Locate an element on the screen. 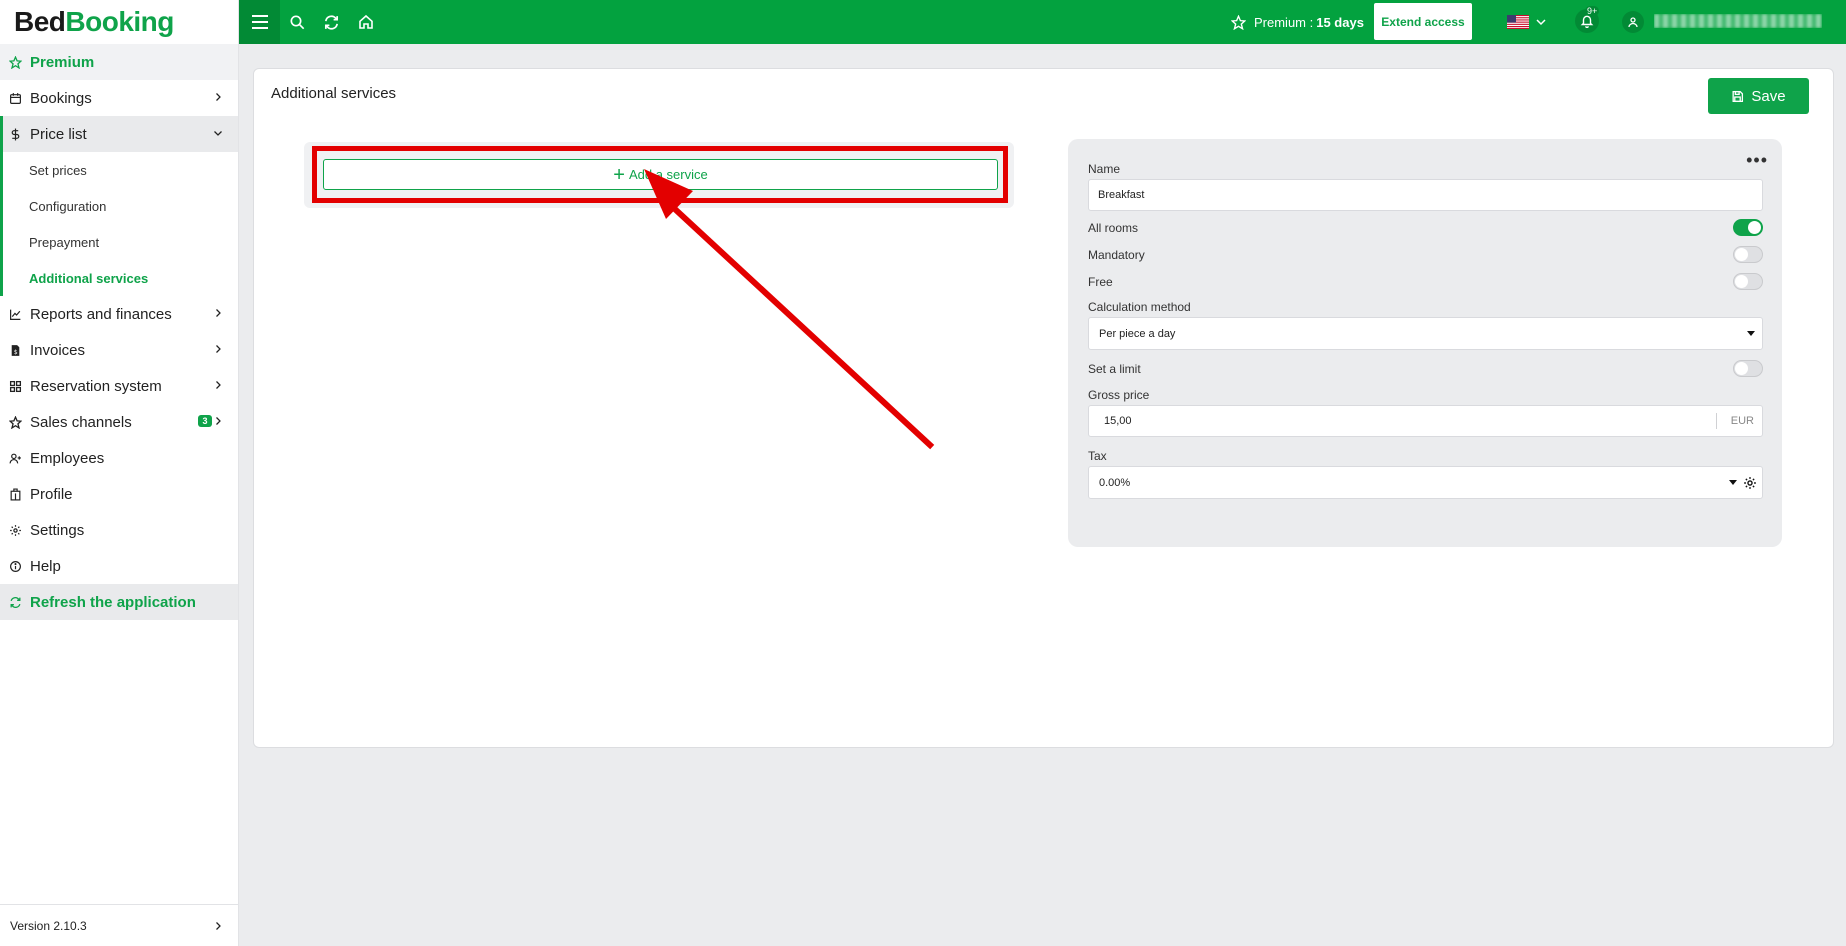 The height and width of the screenshot is (946, 1846). logo-text-booking: Booking is located at coordinates (119, 21).